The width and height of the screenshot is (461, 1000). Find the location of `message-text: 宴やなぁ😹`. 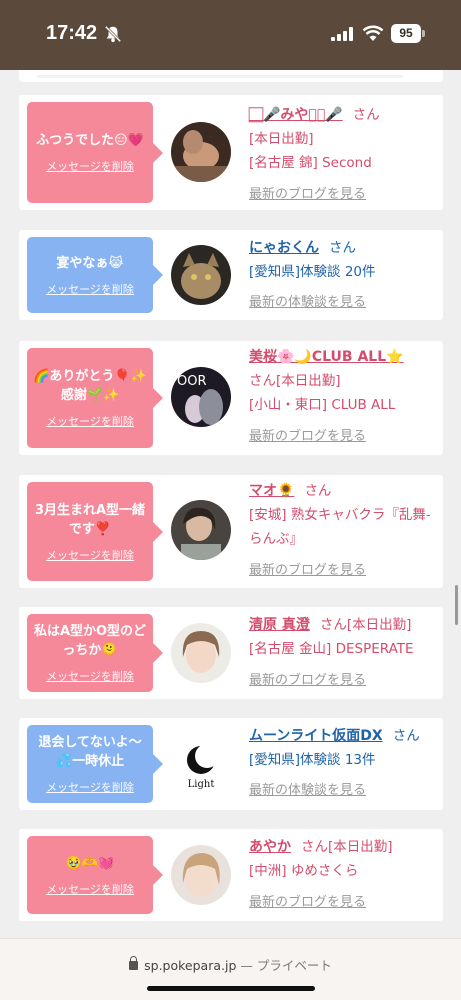

message-text: 宴やなぁ😹 is located at coordinates (90, 263).